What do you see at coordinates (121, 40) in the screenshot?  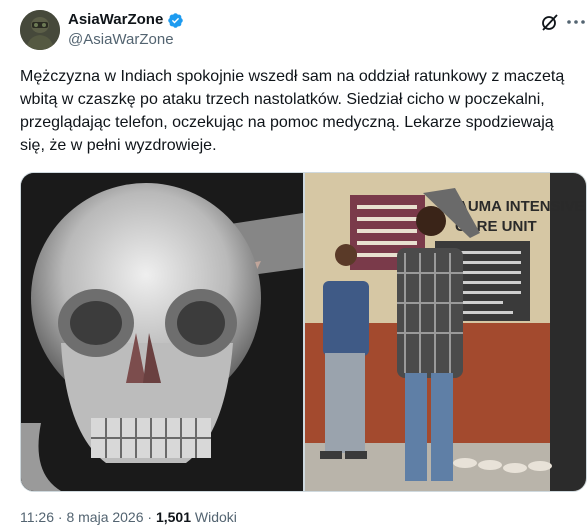 I see `author-handle: @AsiaWarZone` at bounding box center [121, 40].